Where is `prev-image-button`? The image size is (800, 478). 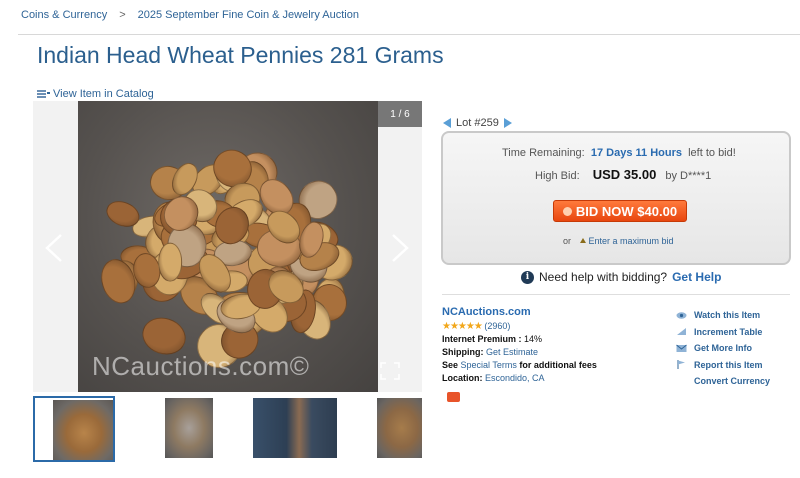 prev-image-button is located at coordinates (54, 248).